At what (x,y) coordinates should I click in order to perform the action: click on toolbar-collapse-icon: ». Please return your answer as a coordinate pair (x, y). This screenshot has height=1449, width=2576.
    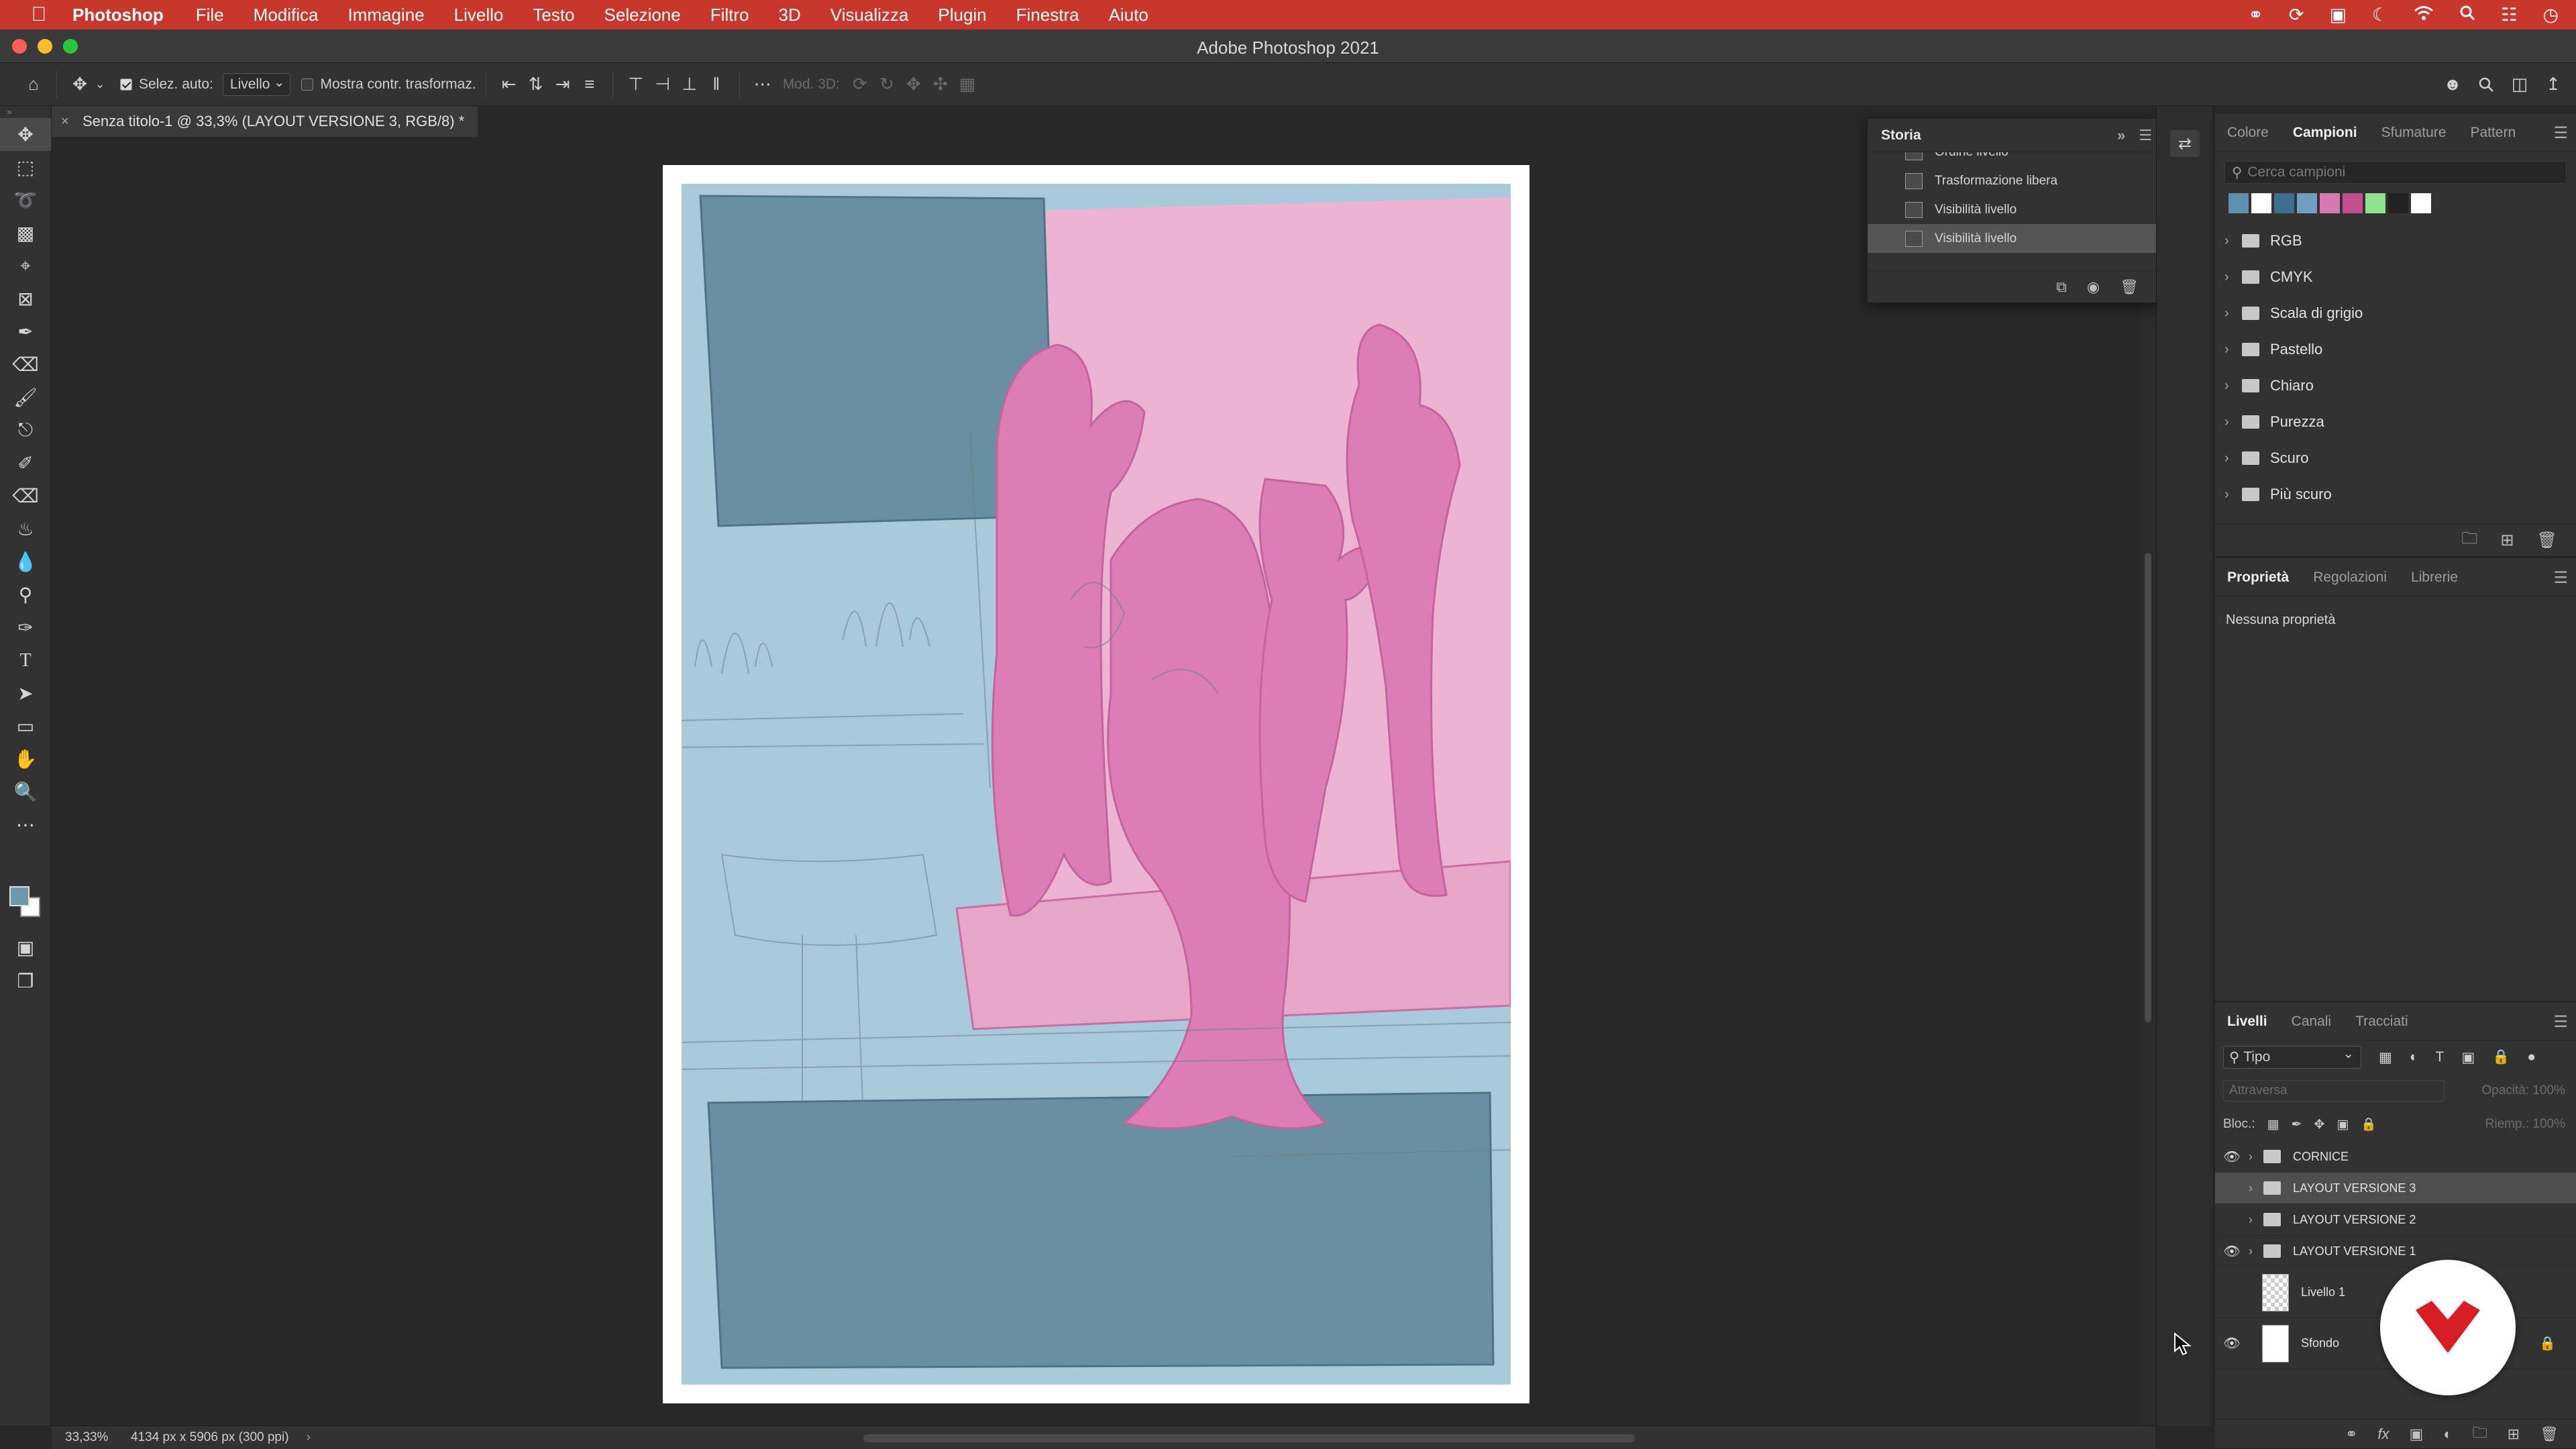
    Looking at the image, I should click on (25, 112).